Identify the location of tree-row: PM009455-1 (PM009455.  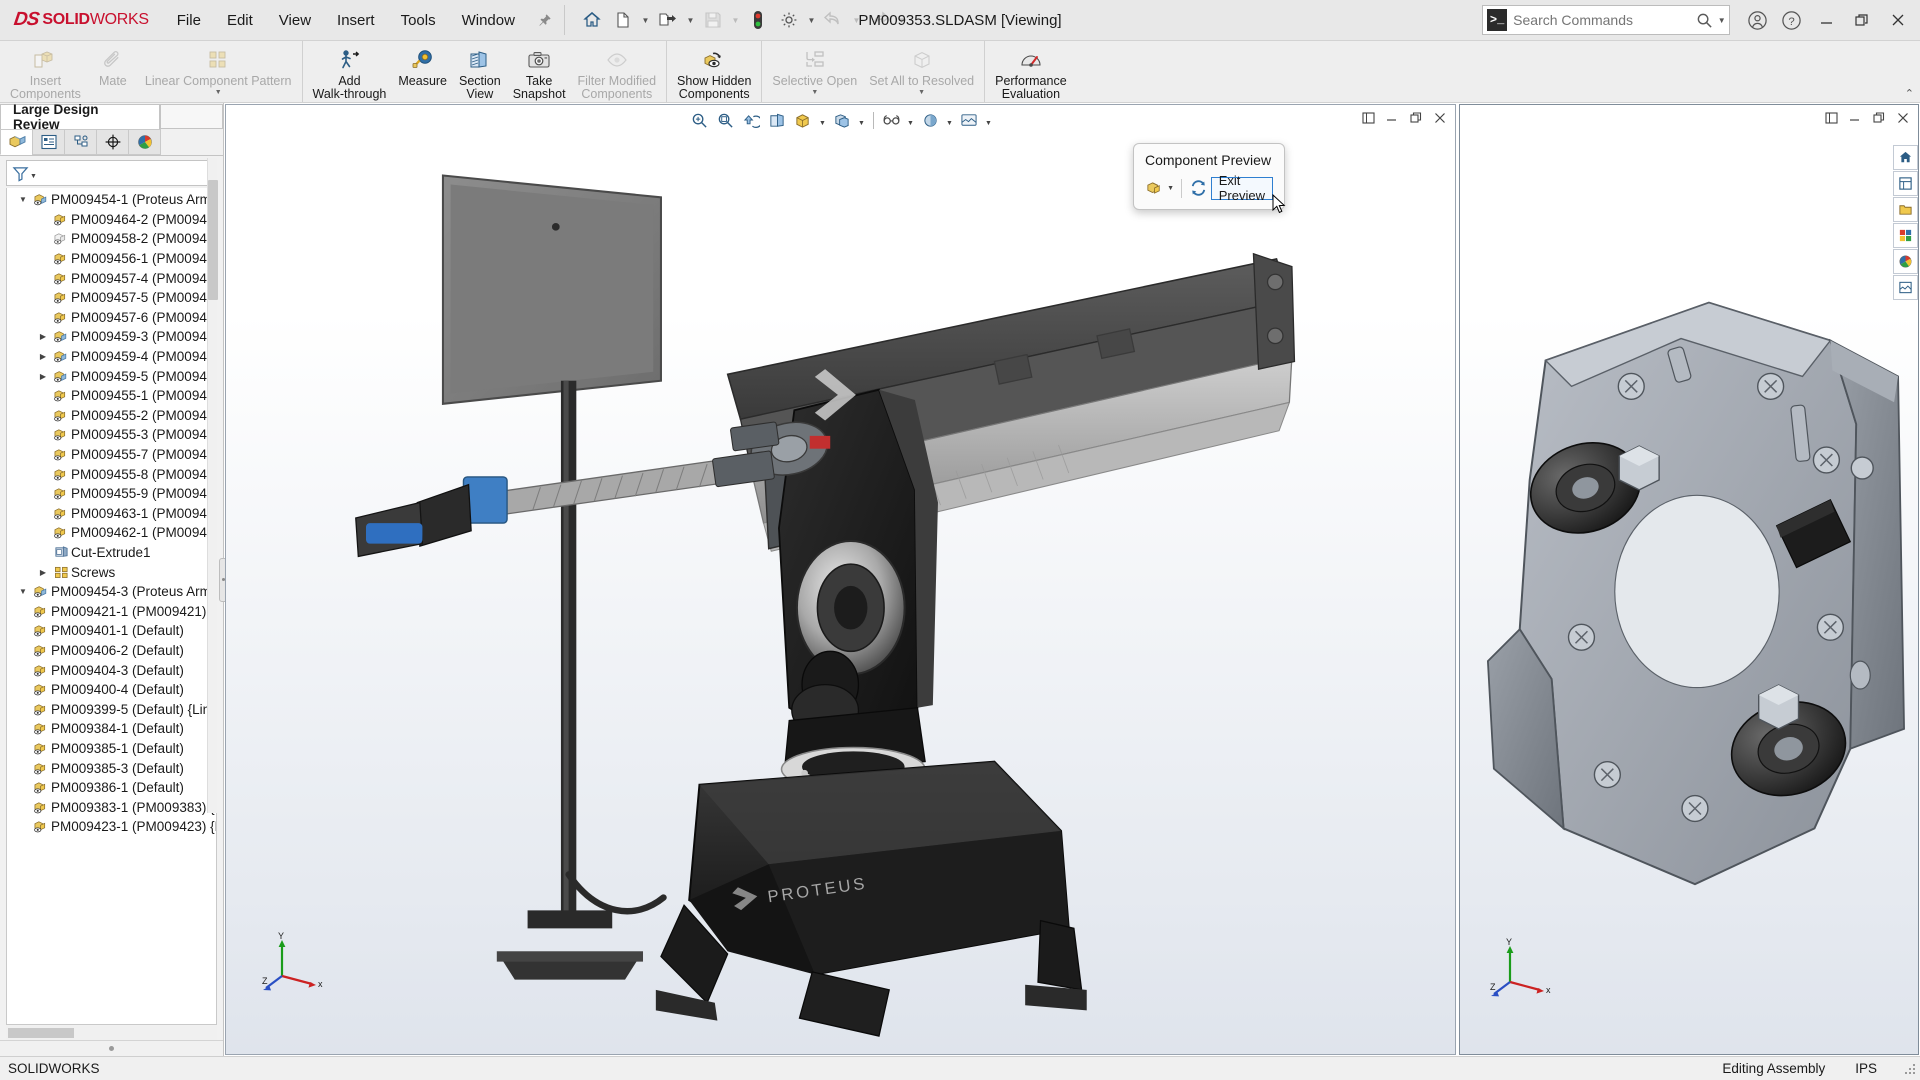
(111, 396).